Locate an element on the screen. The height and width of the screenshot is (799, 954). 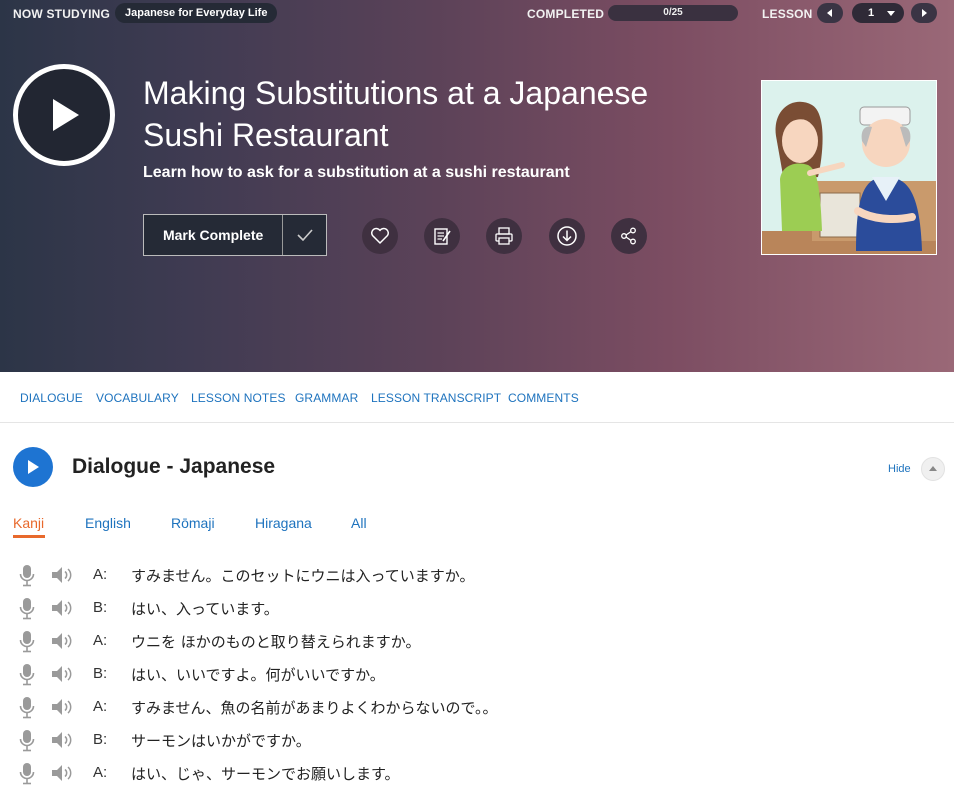
dialogue-line-text: すみません。このセットにウニは入っていますか。 is located at coordinates (303, 576).